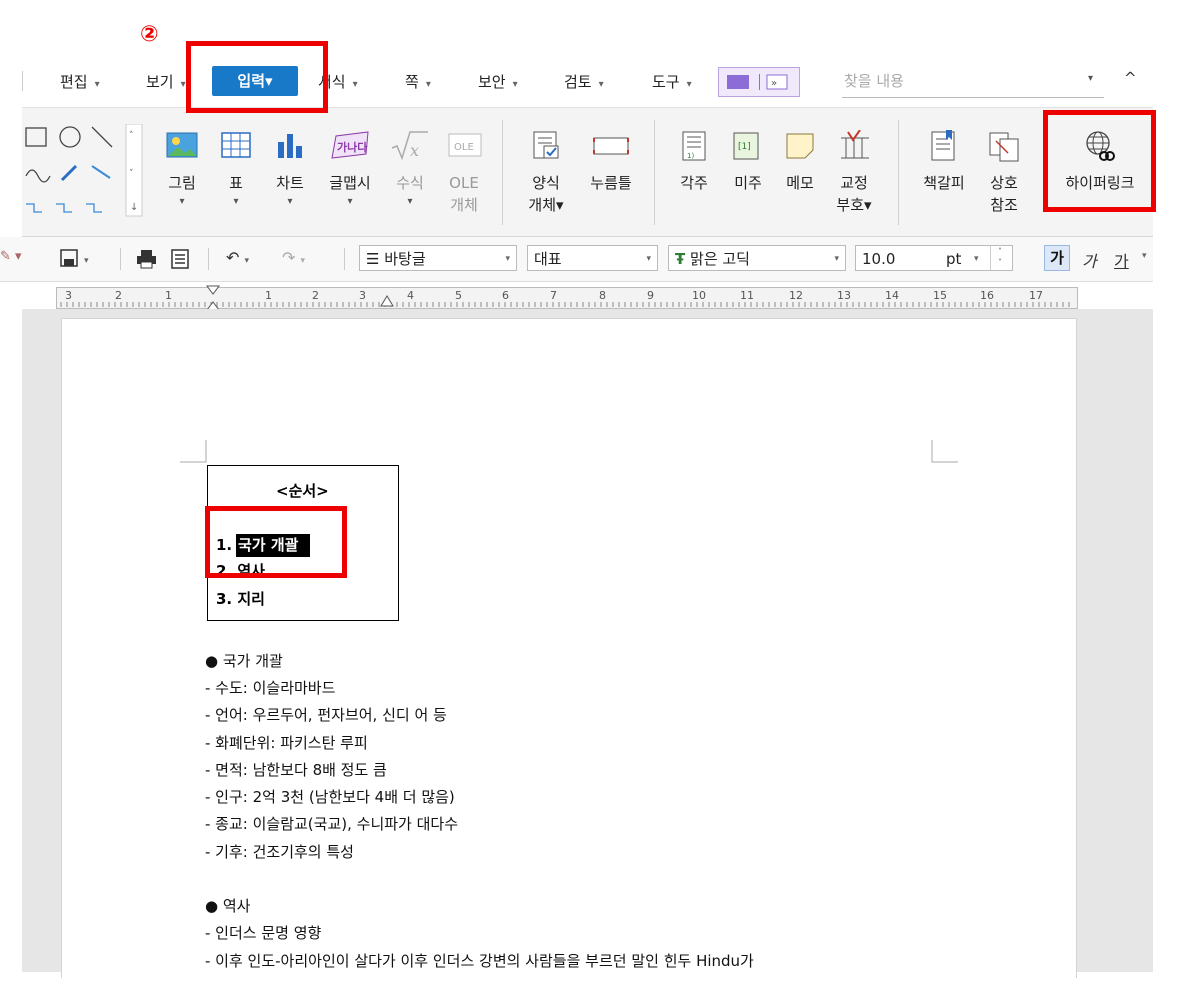 This screenshot has height=997, width=1183. What do you see at coordinates (940, 295) in the screenshot?
I see `ruler-tick-label: 15` at bounding box center [940, 295].